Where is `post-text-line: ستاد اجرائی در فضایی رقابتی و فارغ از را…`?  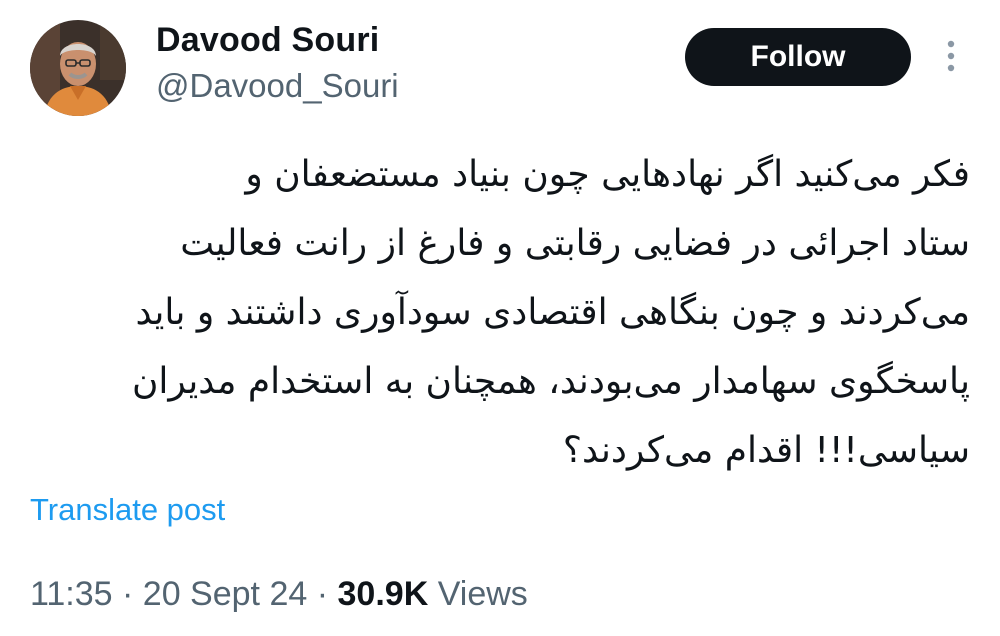
post-text-line: ستاد اجرائی در فضایی رقابتی و فارغ از را… is located at coordinates (575, 243).